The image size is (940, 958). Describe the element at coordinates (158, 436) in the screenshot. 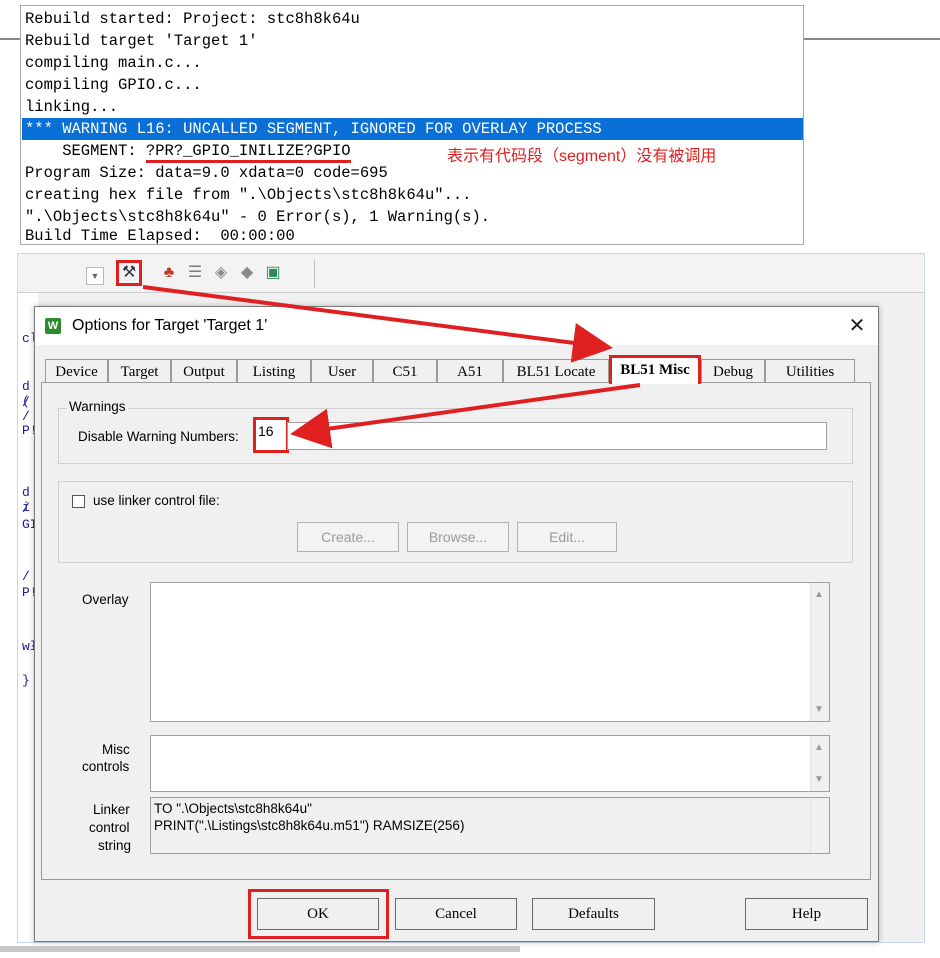

I see `disable-warning-label: Disable Warning Numbers:` at that location.